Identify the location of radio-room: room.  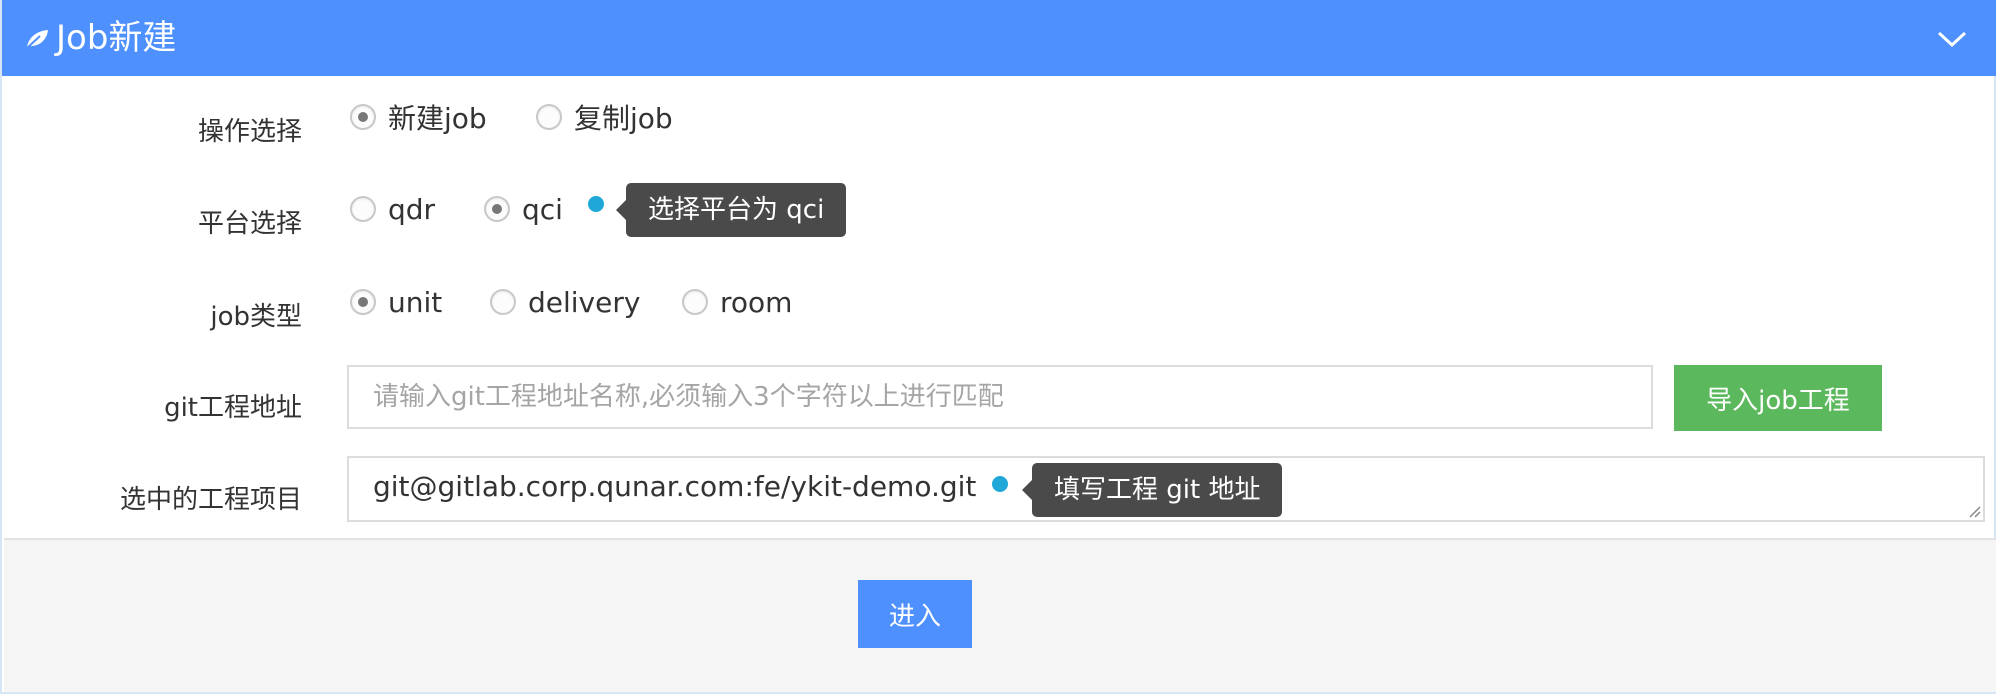
(737, 302).